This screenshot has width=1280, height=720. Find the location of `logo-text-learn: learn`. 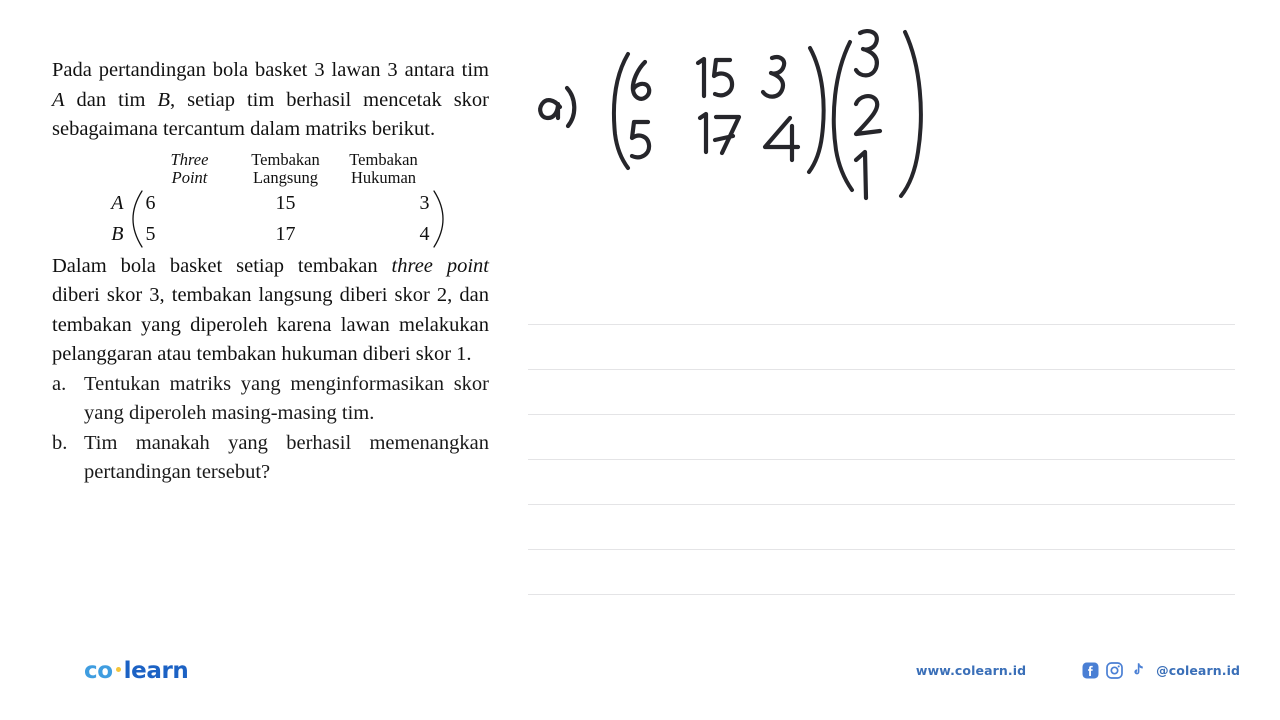

logo-text-learn: learn is located at coordinates (156, 671).